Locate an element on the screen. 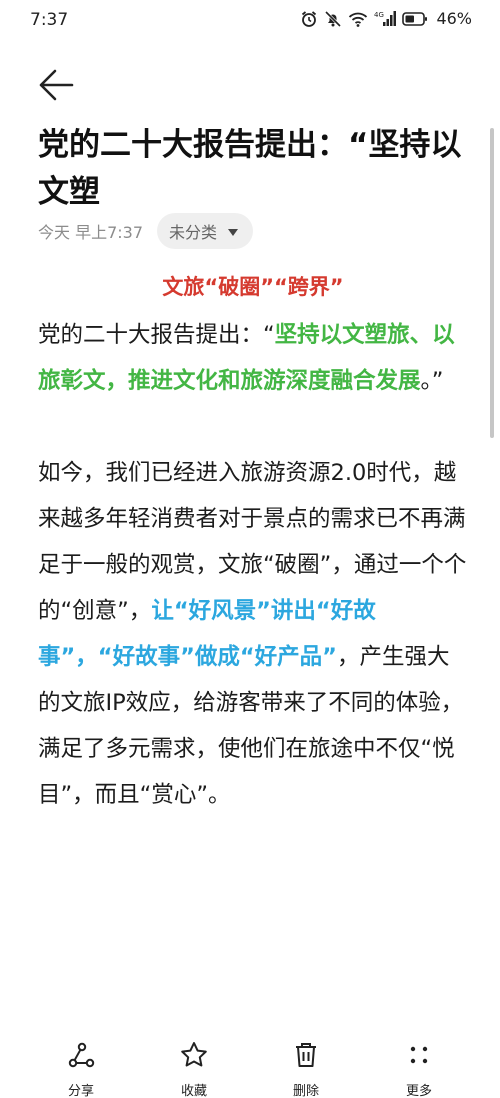 The width and height of the screenshot is (500, 1098). category-label: 未分类 is located at coordinates (193, 232).